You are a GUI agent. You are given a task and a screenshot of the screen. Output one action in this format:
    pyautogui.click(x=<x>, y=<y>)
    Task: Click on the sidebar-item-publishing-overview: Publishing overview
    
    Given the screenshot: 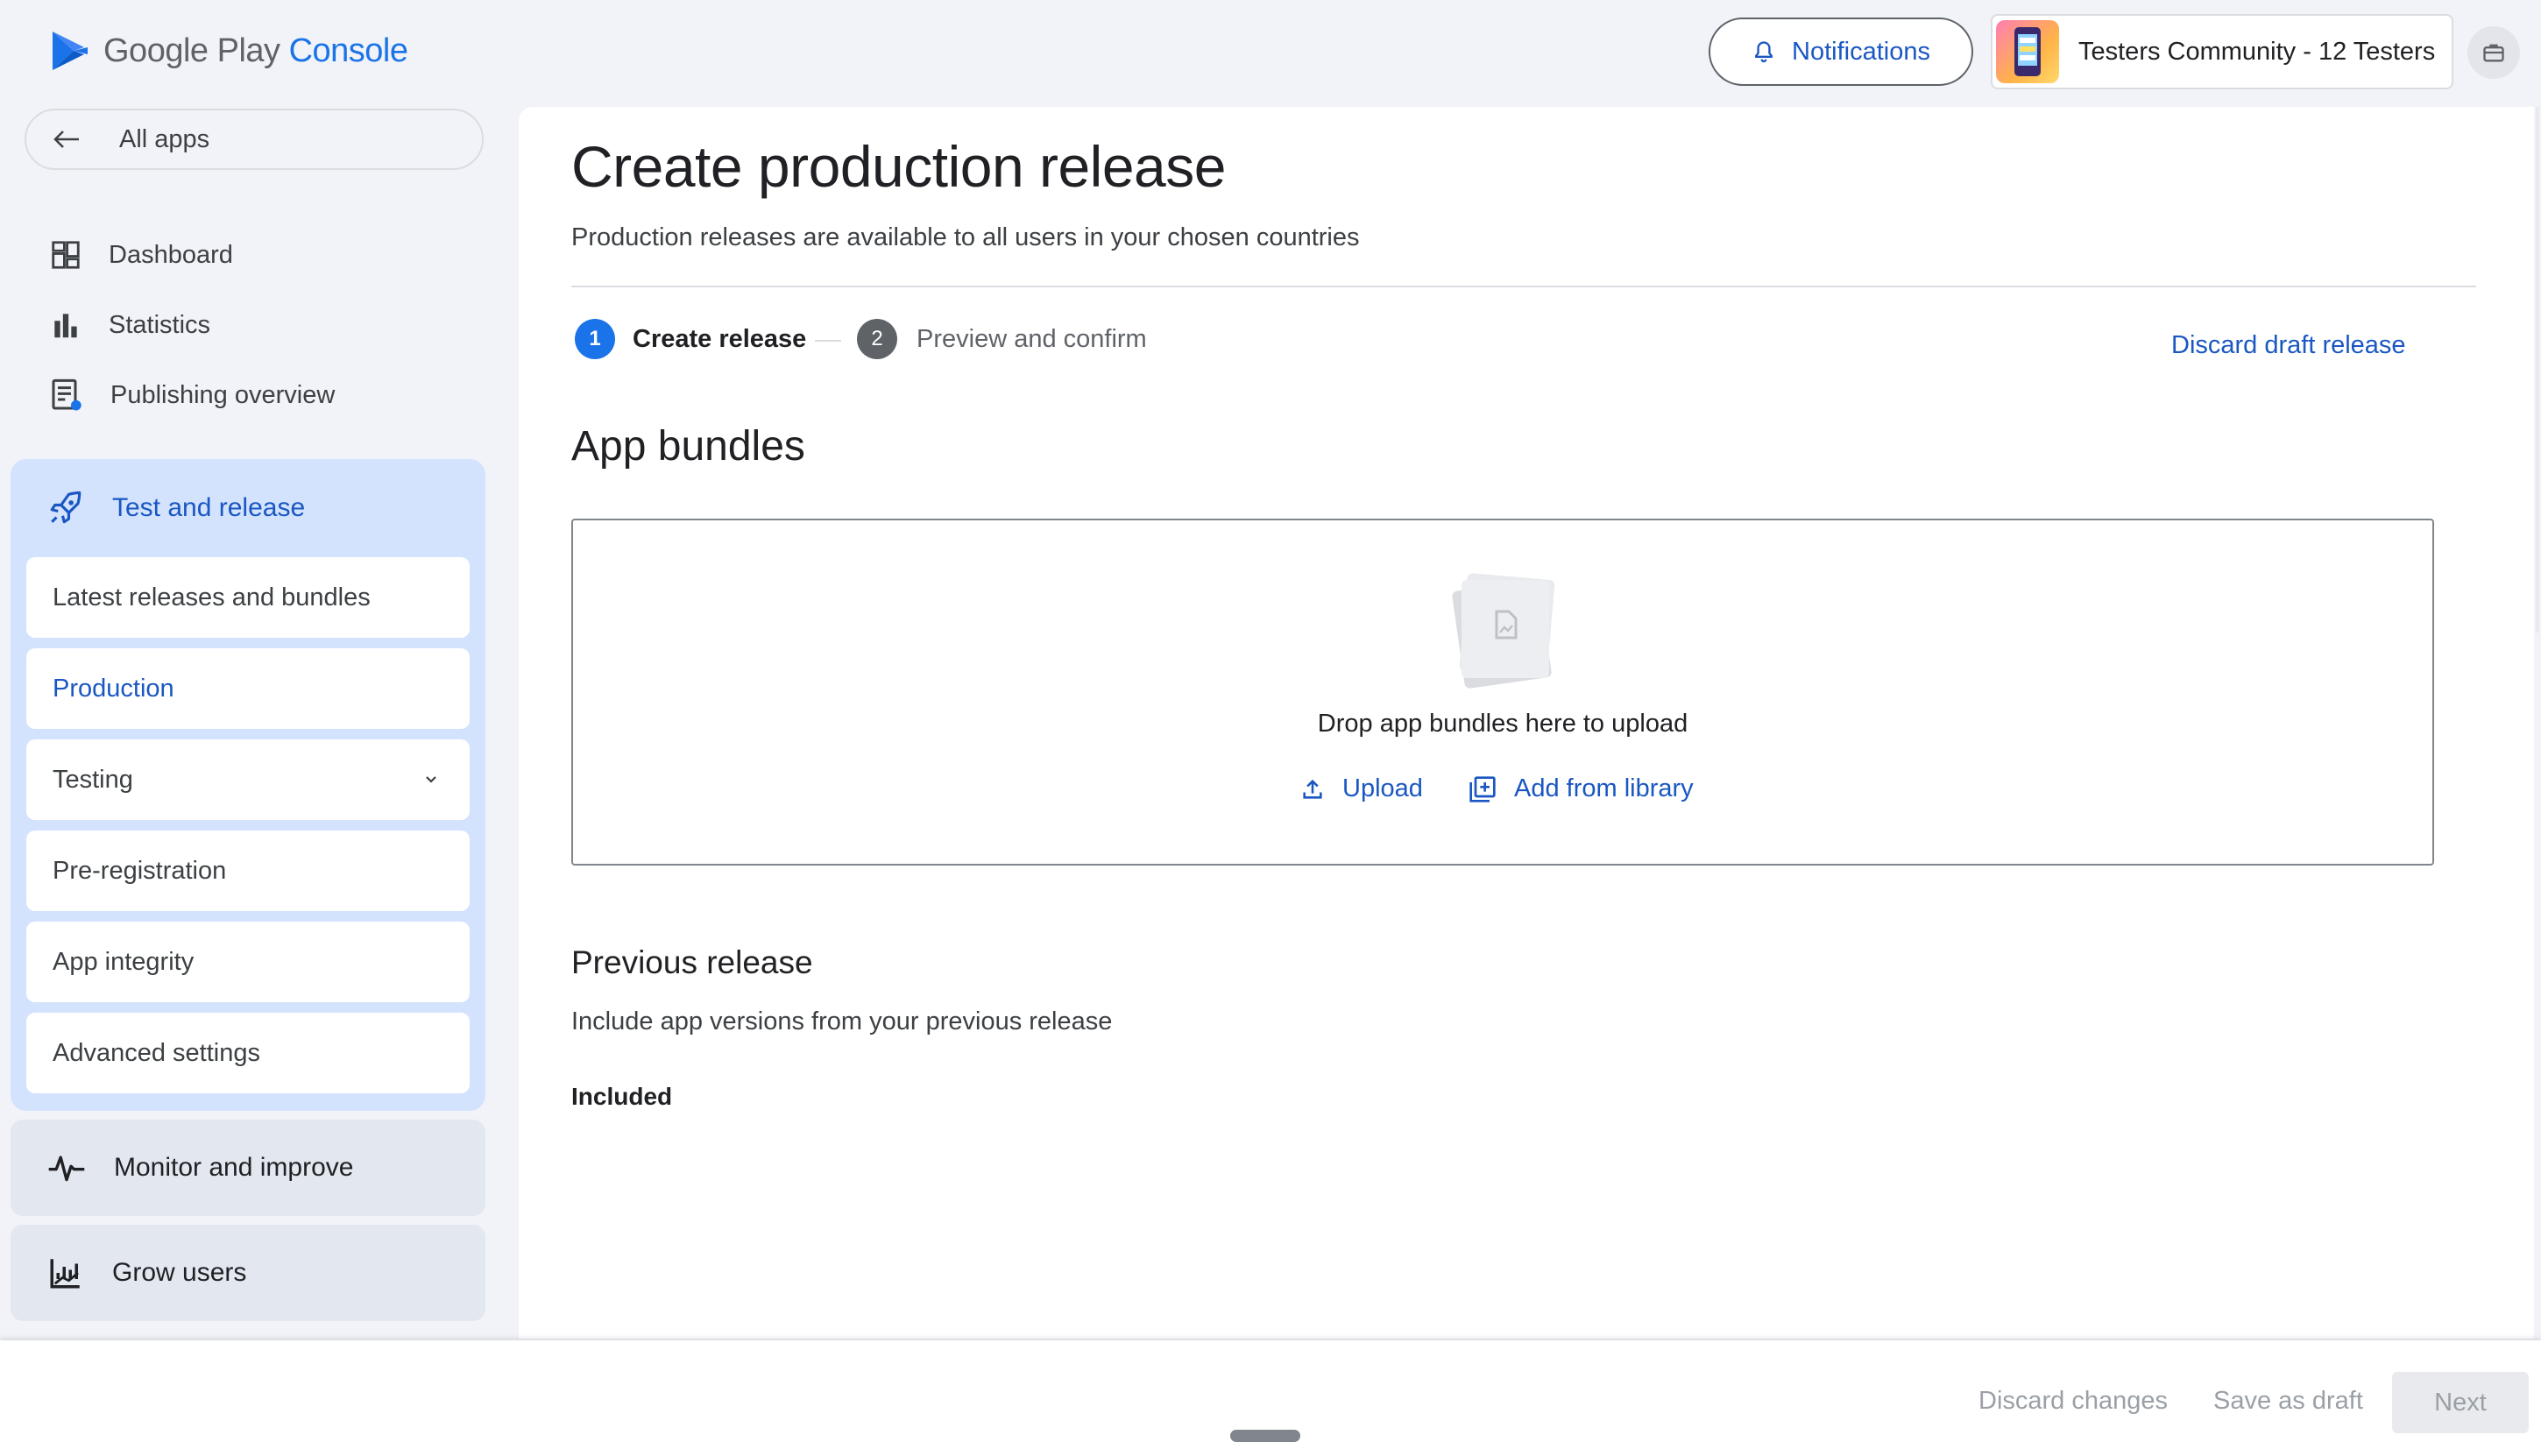 What is the action you would take?
    pyautogui.click(x=255, y=395)
    